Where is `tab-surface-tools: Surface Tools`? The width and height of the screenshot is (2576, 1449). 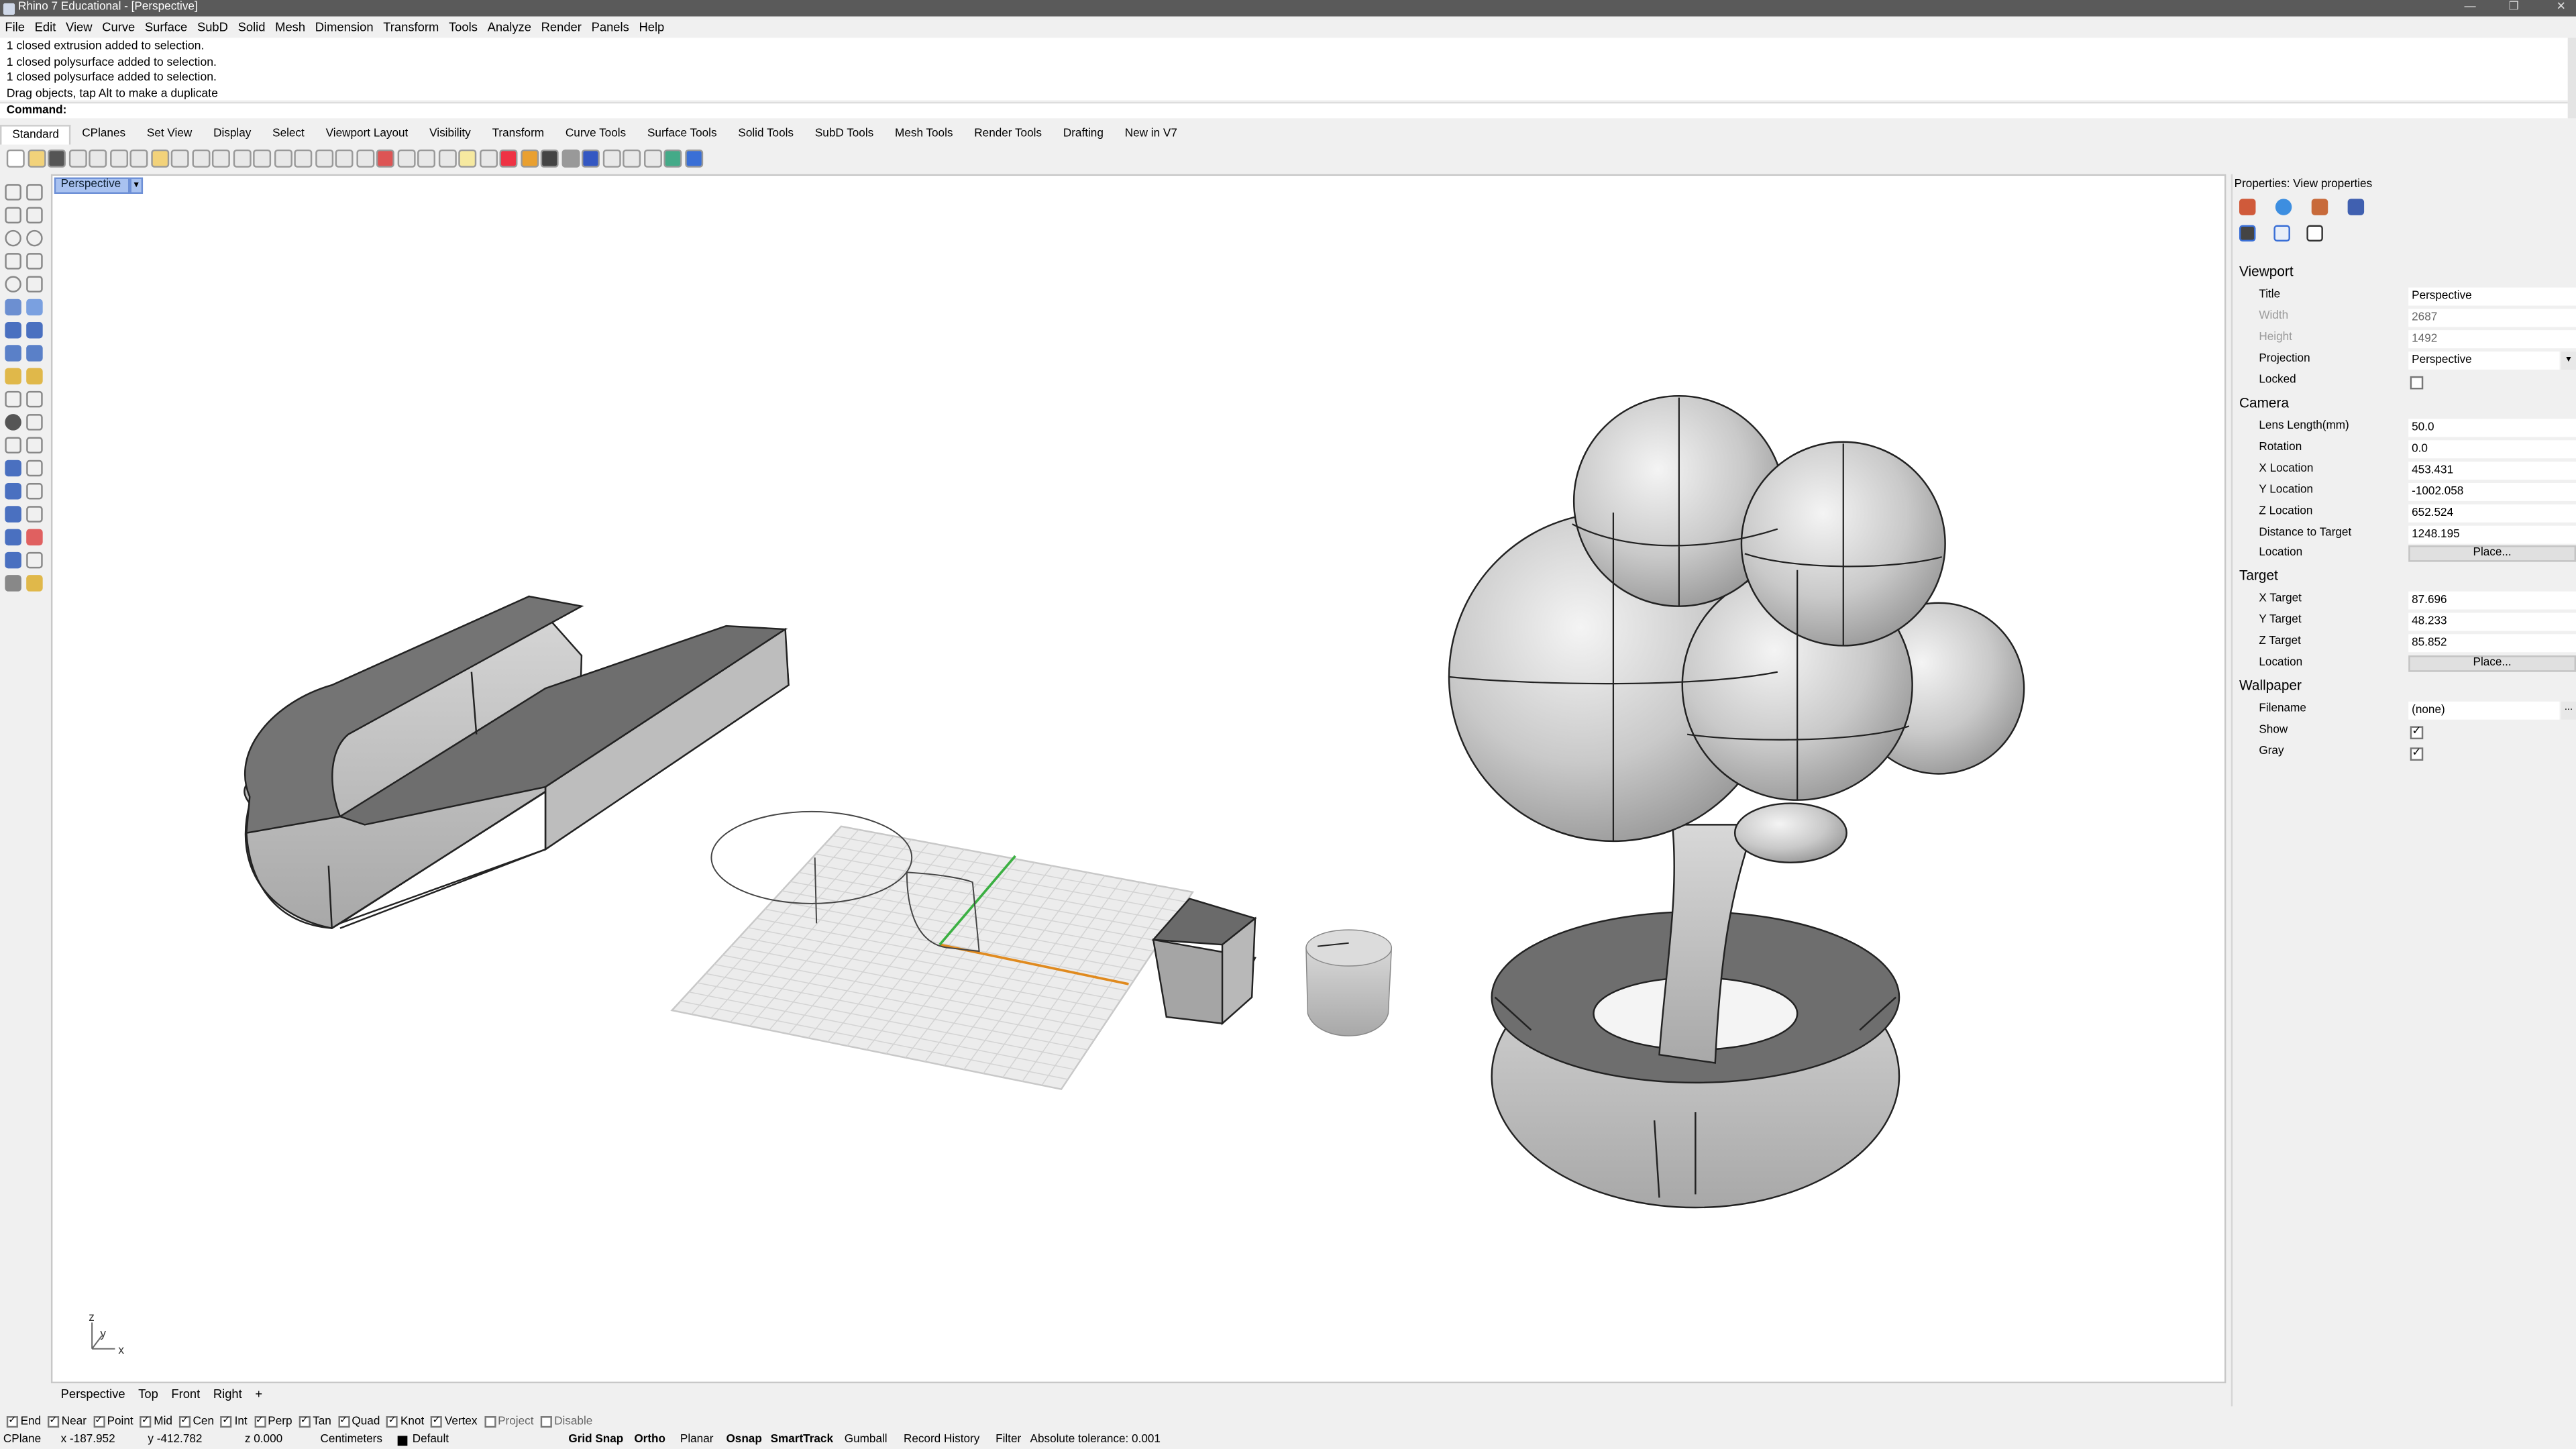 tab-surface-tools: Surface Tools is located at coordinates (682, 134).